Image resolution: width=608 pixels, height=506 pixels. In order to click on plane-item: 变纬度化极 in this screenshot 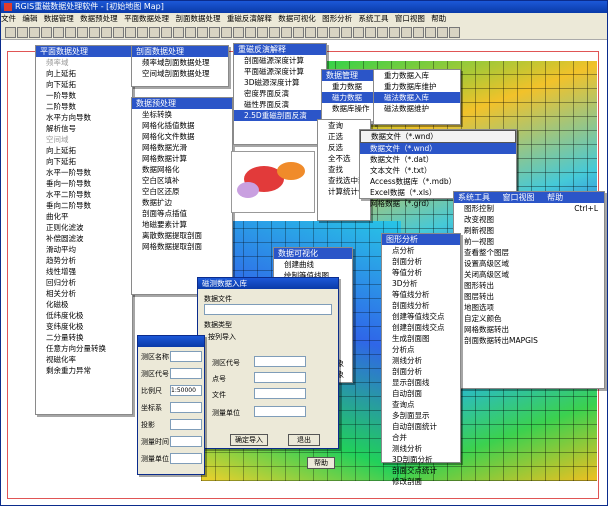, I will do `click(84, 326)`.